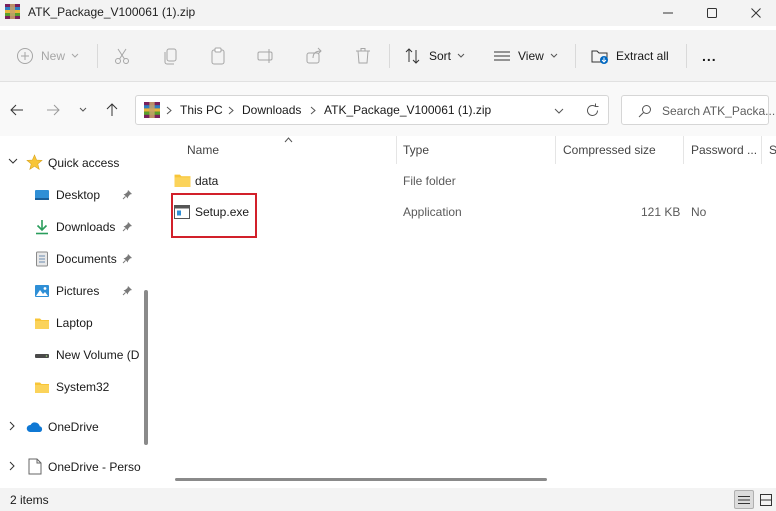 The image size is (776, 511). What do you see at coordinates (84, 163) in the screenshot?
I see `nav-quick-access-label: Quick access` at bounding box center [84, 163].